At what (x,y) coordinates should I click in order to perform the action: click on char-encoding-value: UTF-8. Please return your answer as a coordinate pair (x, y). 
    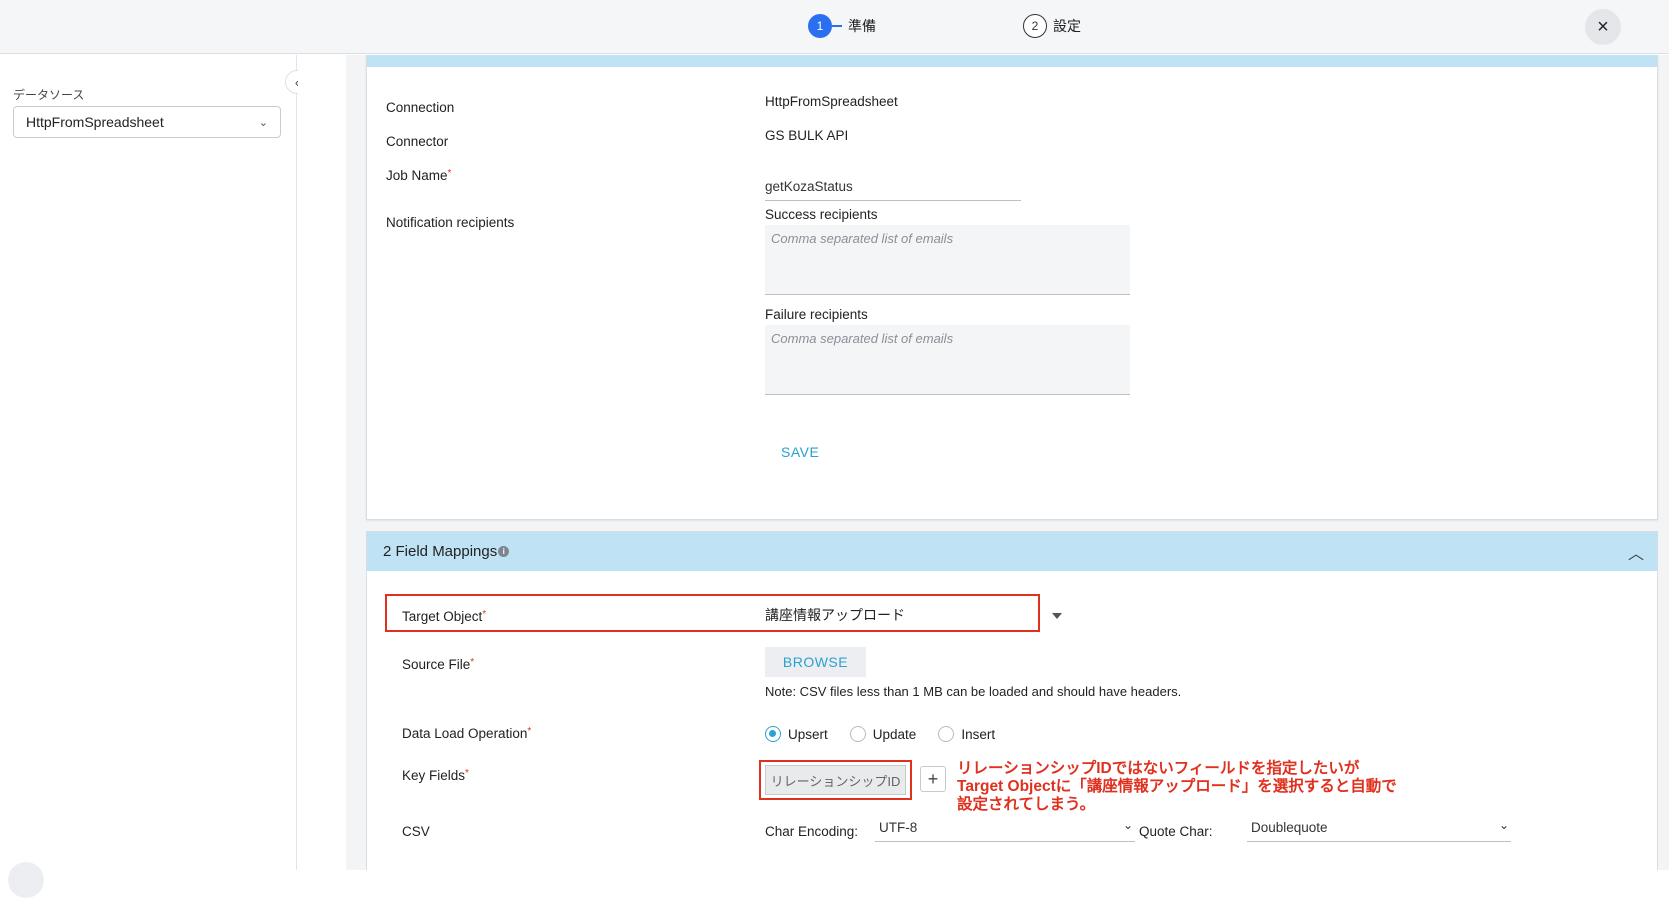
    Looking at the image, I should click on (898, 827).